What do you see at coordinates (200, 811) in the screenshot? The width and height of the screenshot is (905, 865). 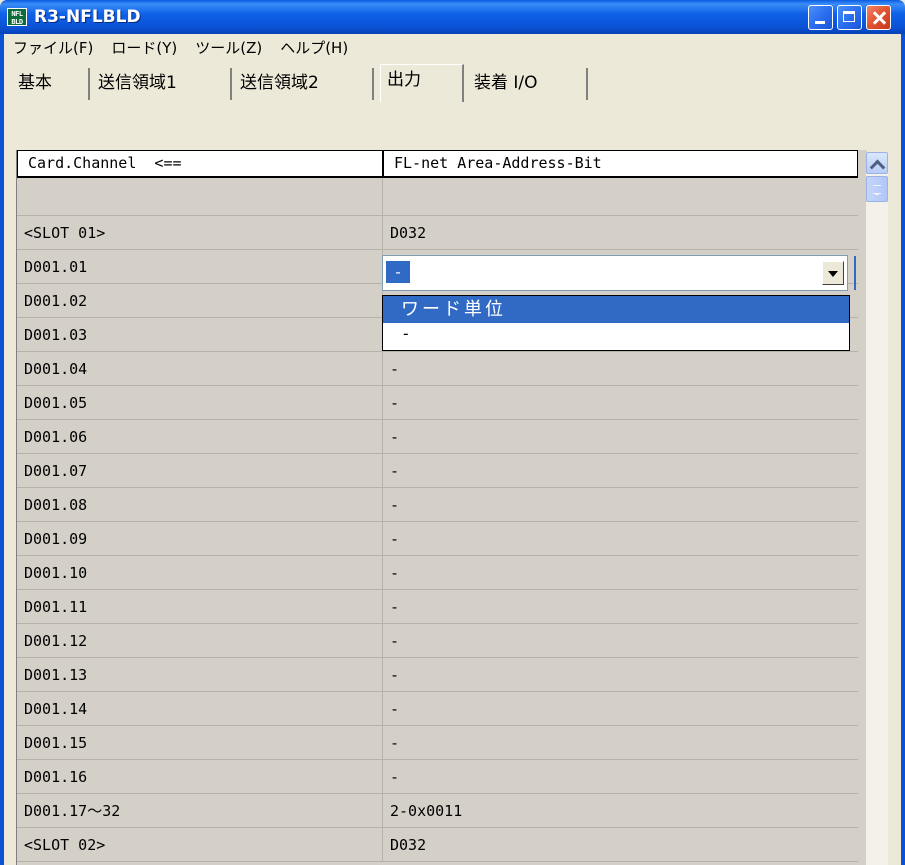 I see `cell-card-channel: D001.17～32` at bounding box center [200, 811].